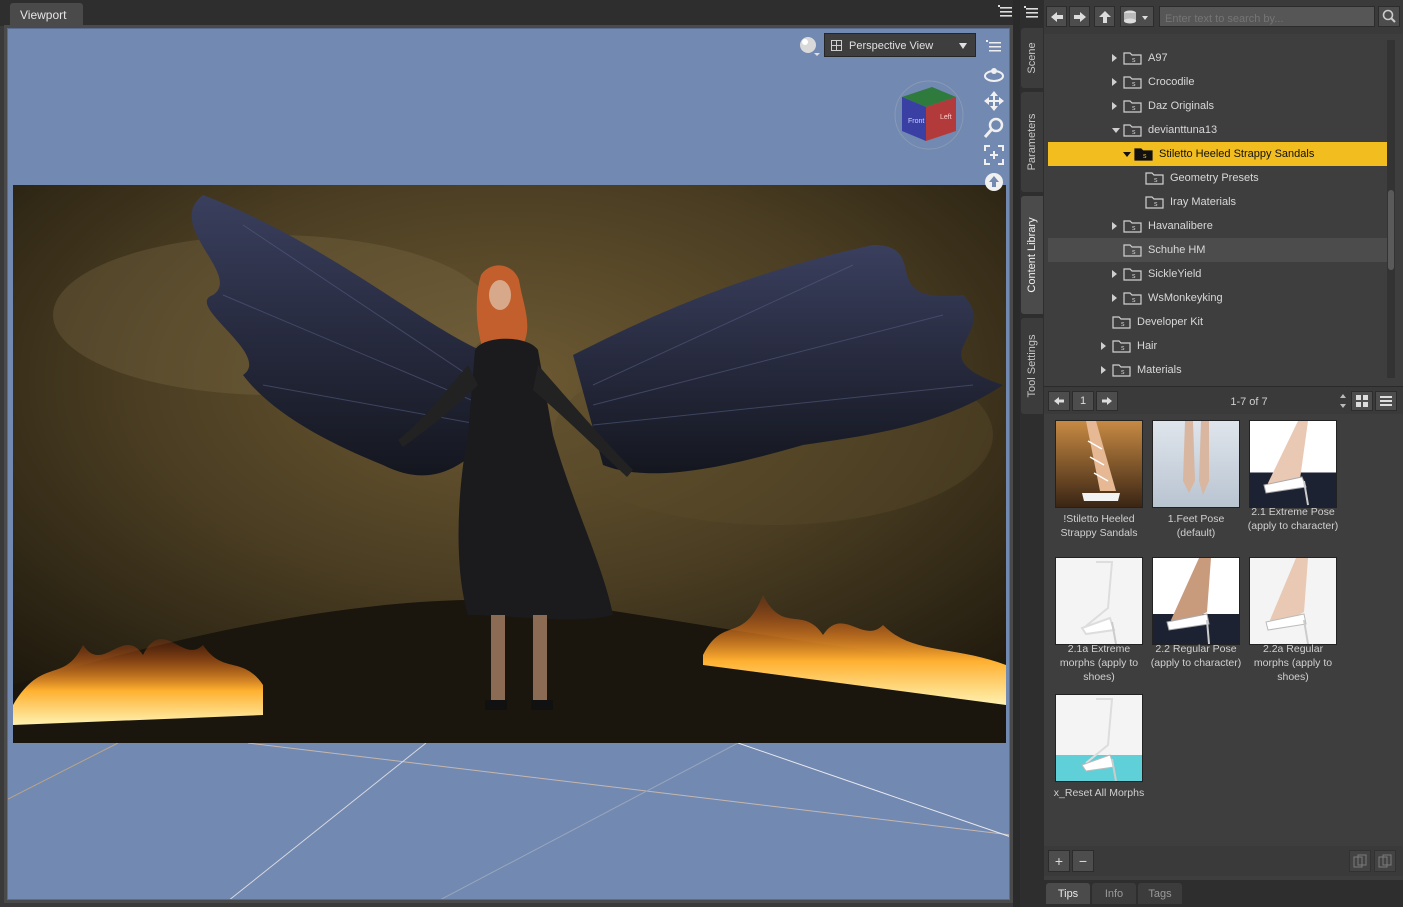  Describe the element at coordinates (1059, 861) in the screenshot. I see `add-button: +` at that location.